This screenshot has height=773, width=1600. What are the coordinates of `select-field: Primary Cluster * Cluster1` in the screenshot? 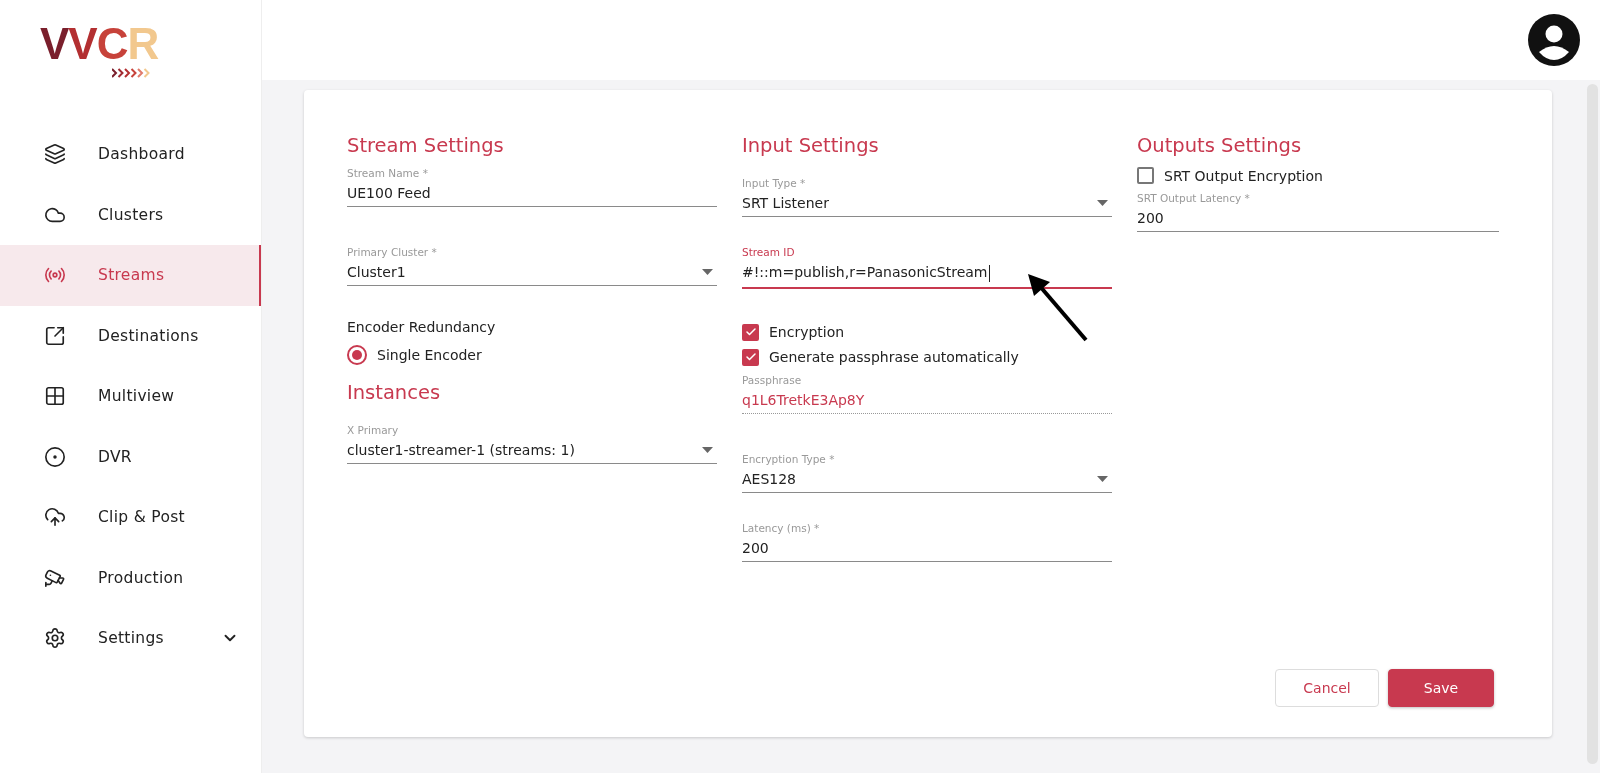 It's located at (532, 261).